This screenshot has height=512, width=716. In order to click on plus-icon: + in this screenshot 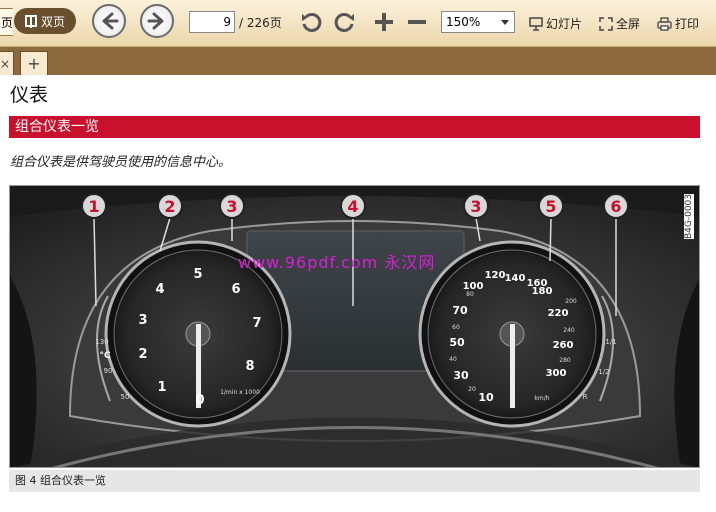, I will do `click(34, 63)`.